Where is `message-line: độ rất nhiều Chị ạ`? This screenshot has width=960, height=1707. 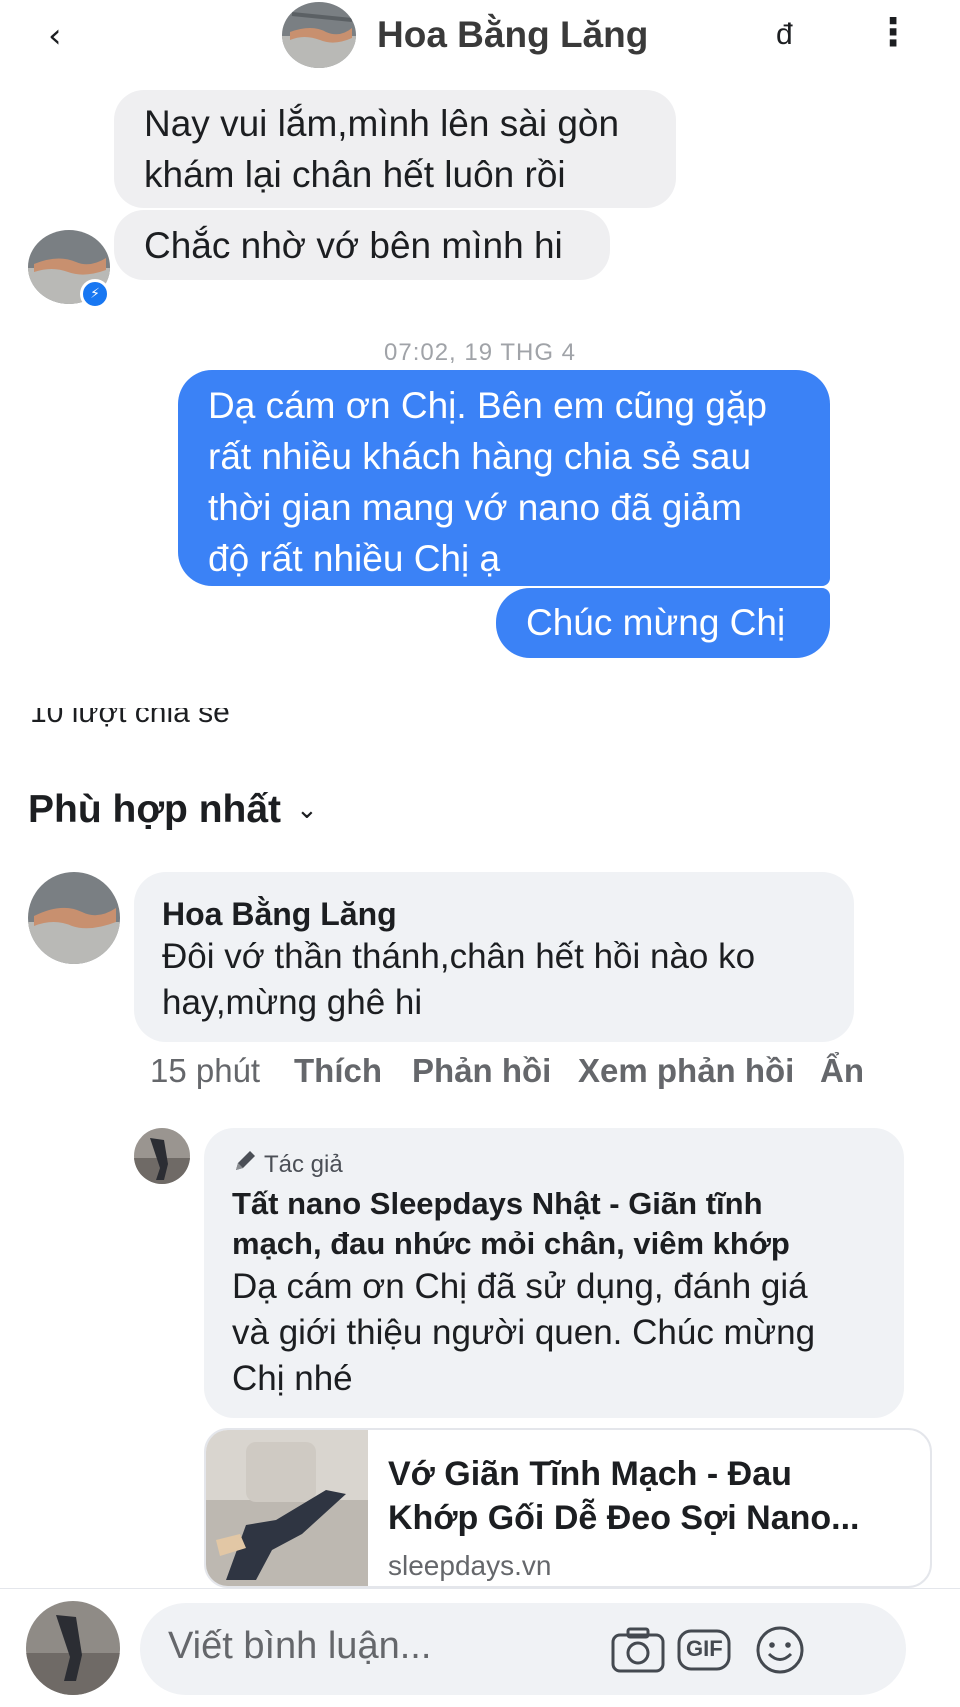 message-line: độ rất nhiều Chị ạ is located at coordinates (354, 558).